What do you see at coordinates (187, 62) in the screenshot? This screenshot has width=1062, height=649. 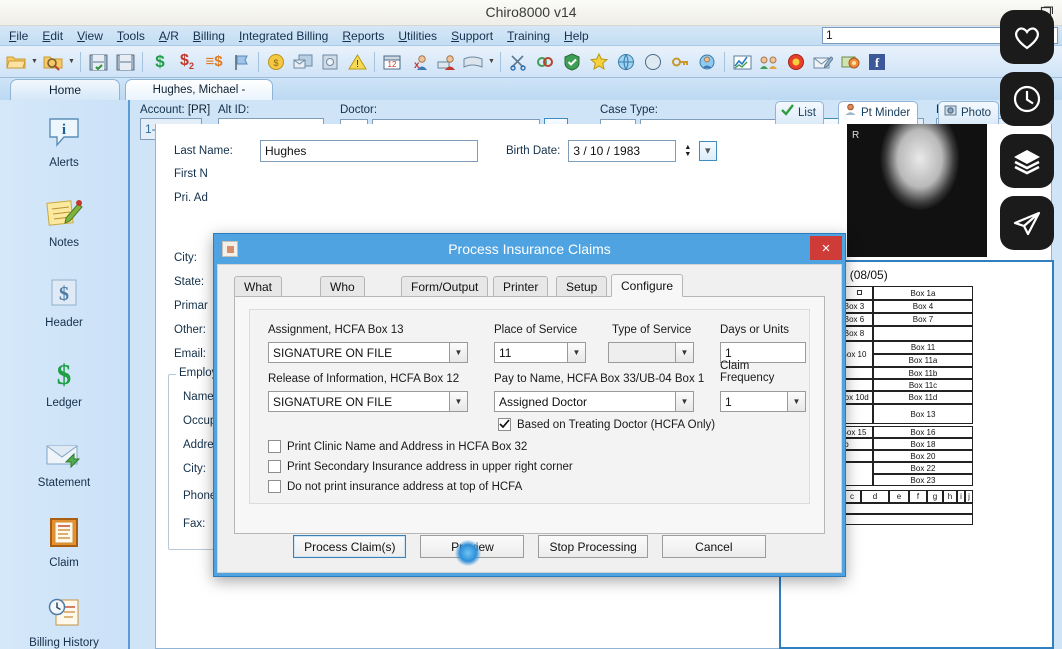 I see `dollar-red-2-icon: $2` at bounding box center [187, 62].